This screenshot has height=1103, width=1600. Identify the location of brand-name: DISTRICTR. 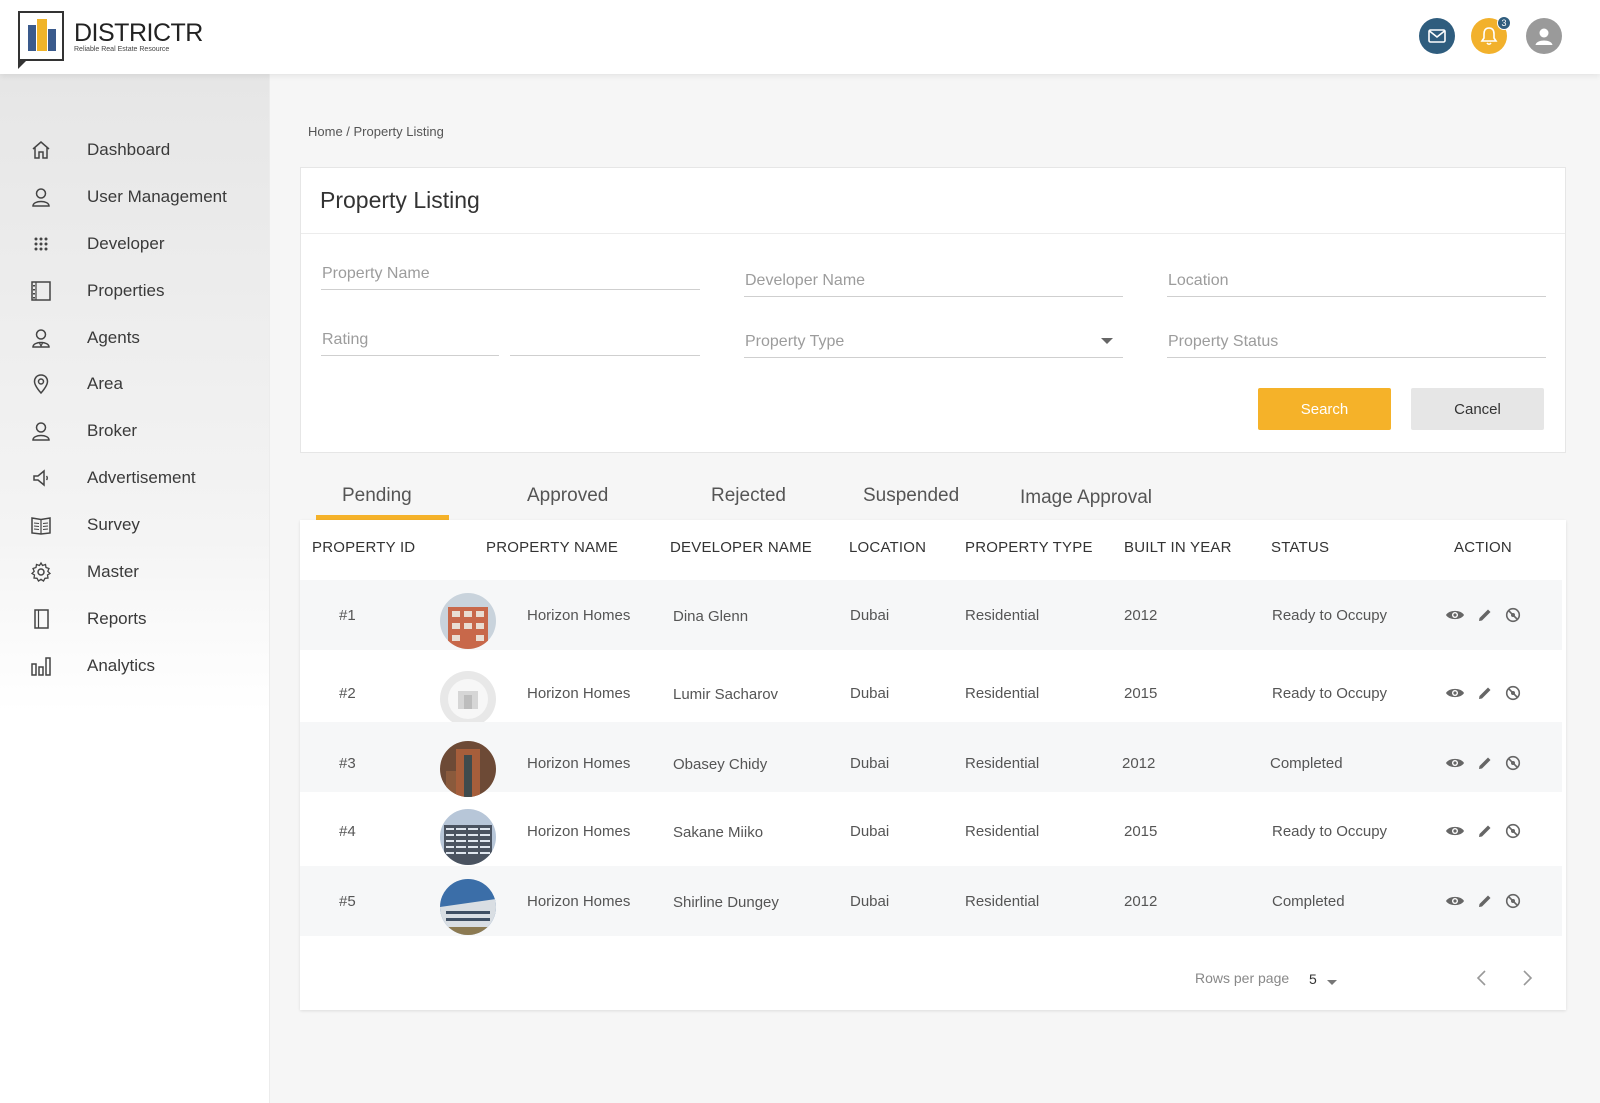
(138, 32).